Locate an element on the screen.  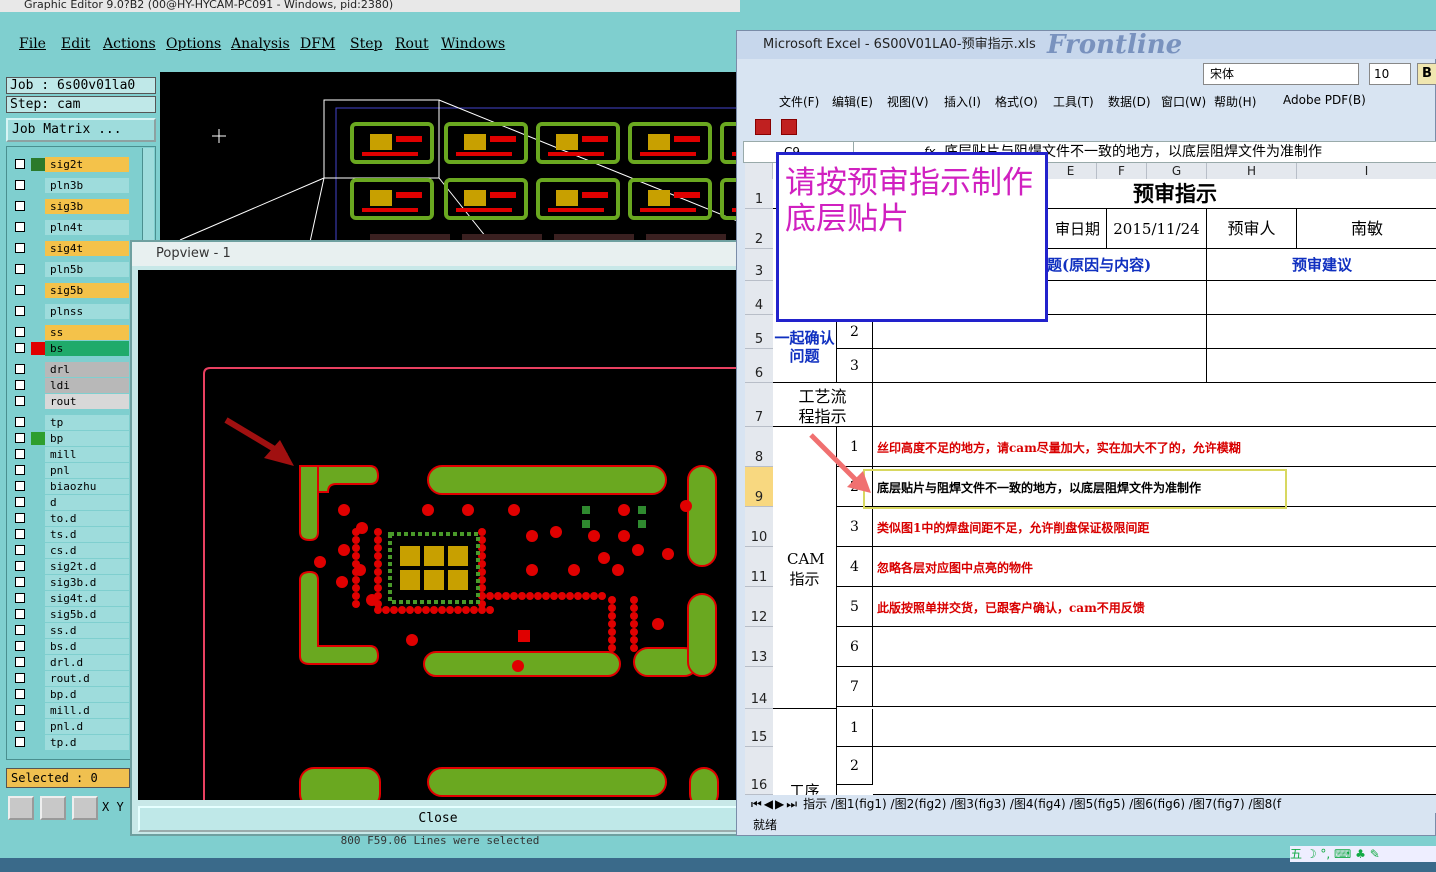
layer-row: rout.d is located at coordinates (71, 678).